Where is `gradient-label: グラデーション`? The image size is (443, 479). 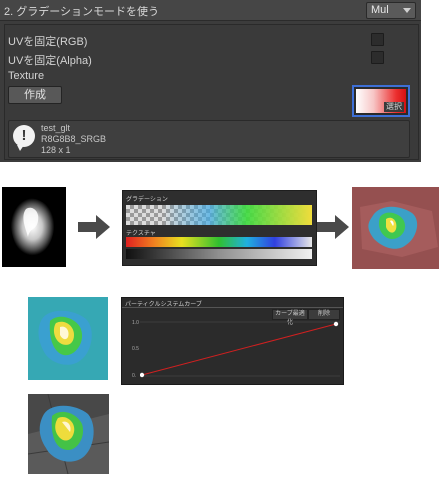 gradient-label: グラデーション is located at coordinates (147, 200).